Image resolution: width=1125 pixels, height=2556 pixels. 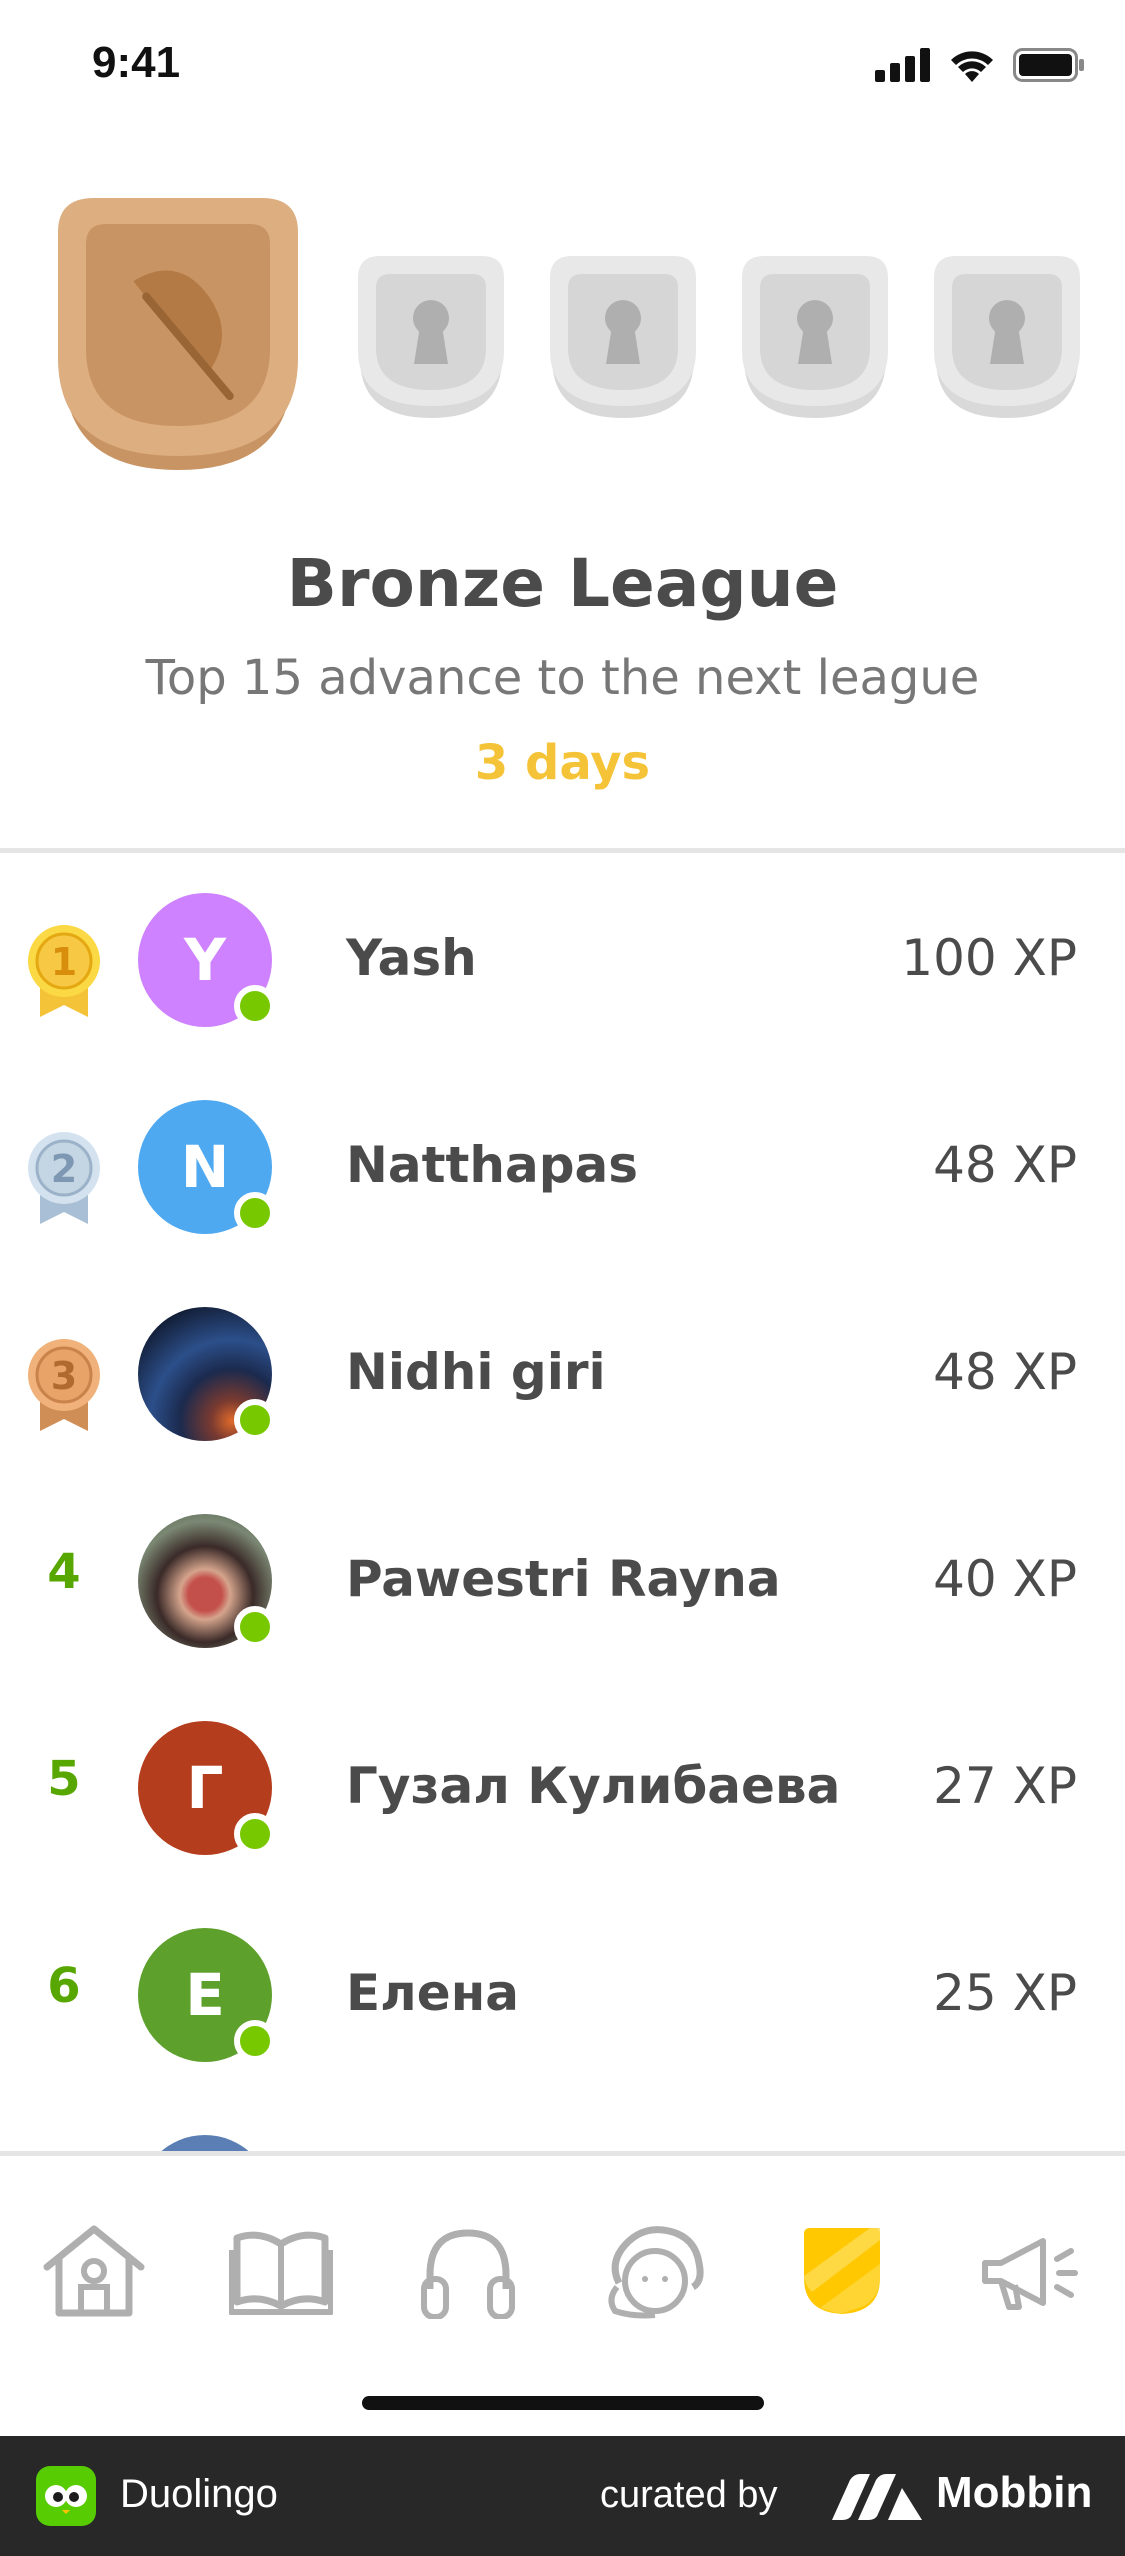 What do you see at coordinates (64, 1986) in the screenshot?
I see `rank-number: 6` at bounding box center [64, 1986].